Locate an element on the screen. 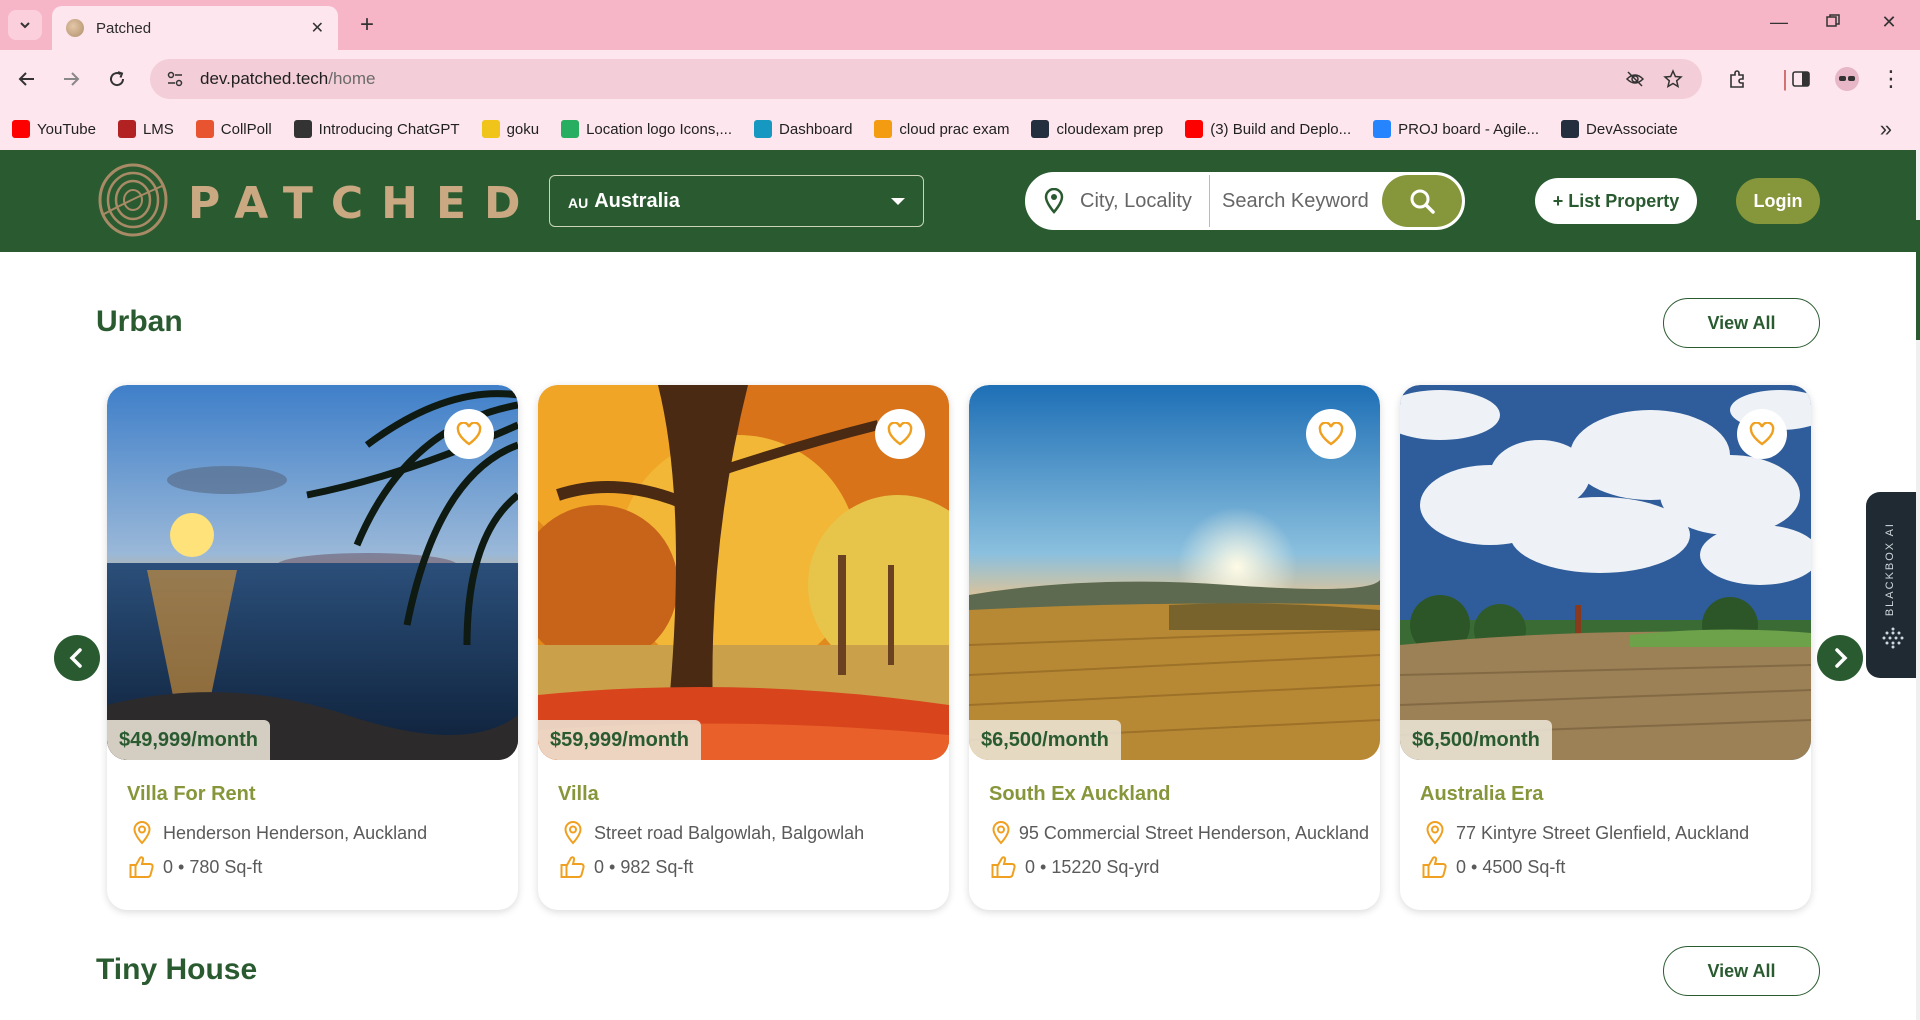 The width and height of the screenshot is (1920, 1020). property-meta-text: 0 • 780 Sq-ft is located at coordinates (213, 866).